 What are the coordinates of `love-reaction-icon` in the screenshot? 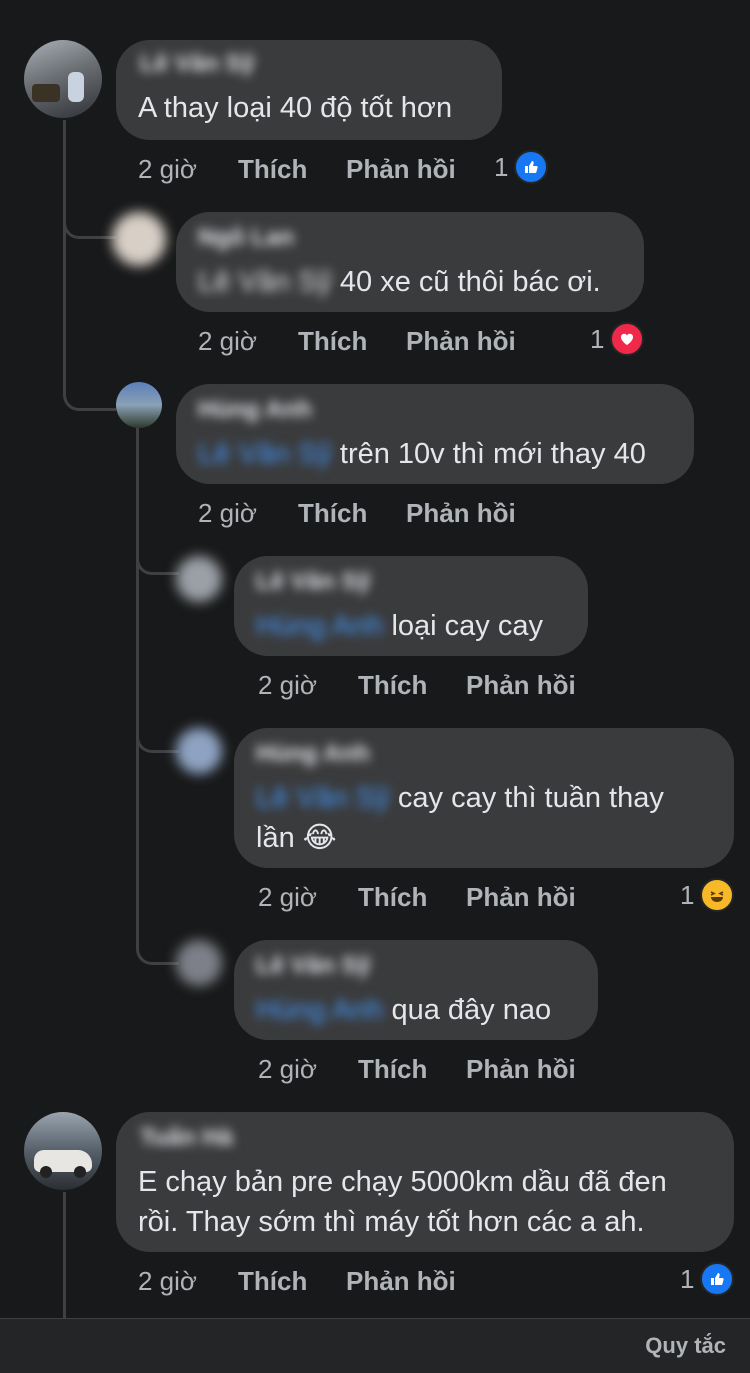 It's located at (627, 339).